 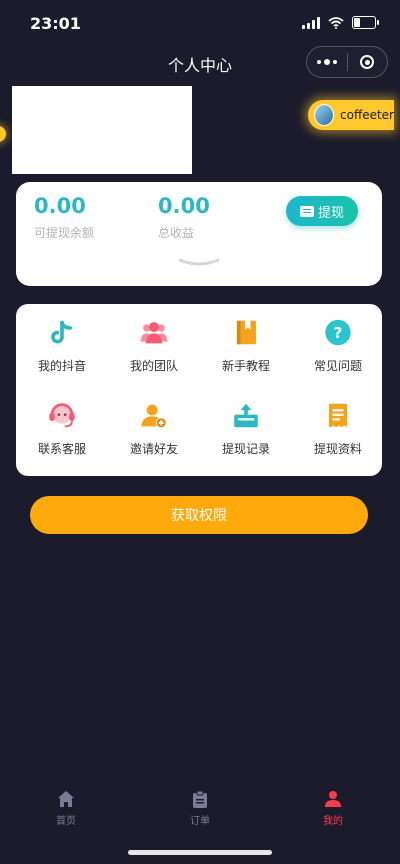 I want to click on douyin-icon, so click(x=61, y=332).